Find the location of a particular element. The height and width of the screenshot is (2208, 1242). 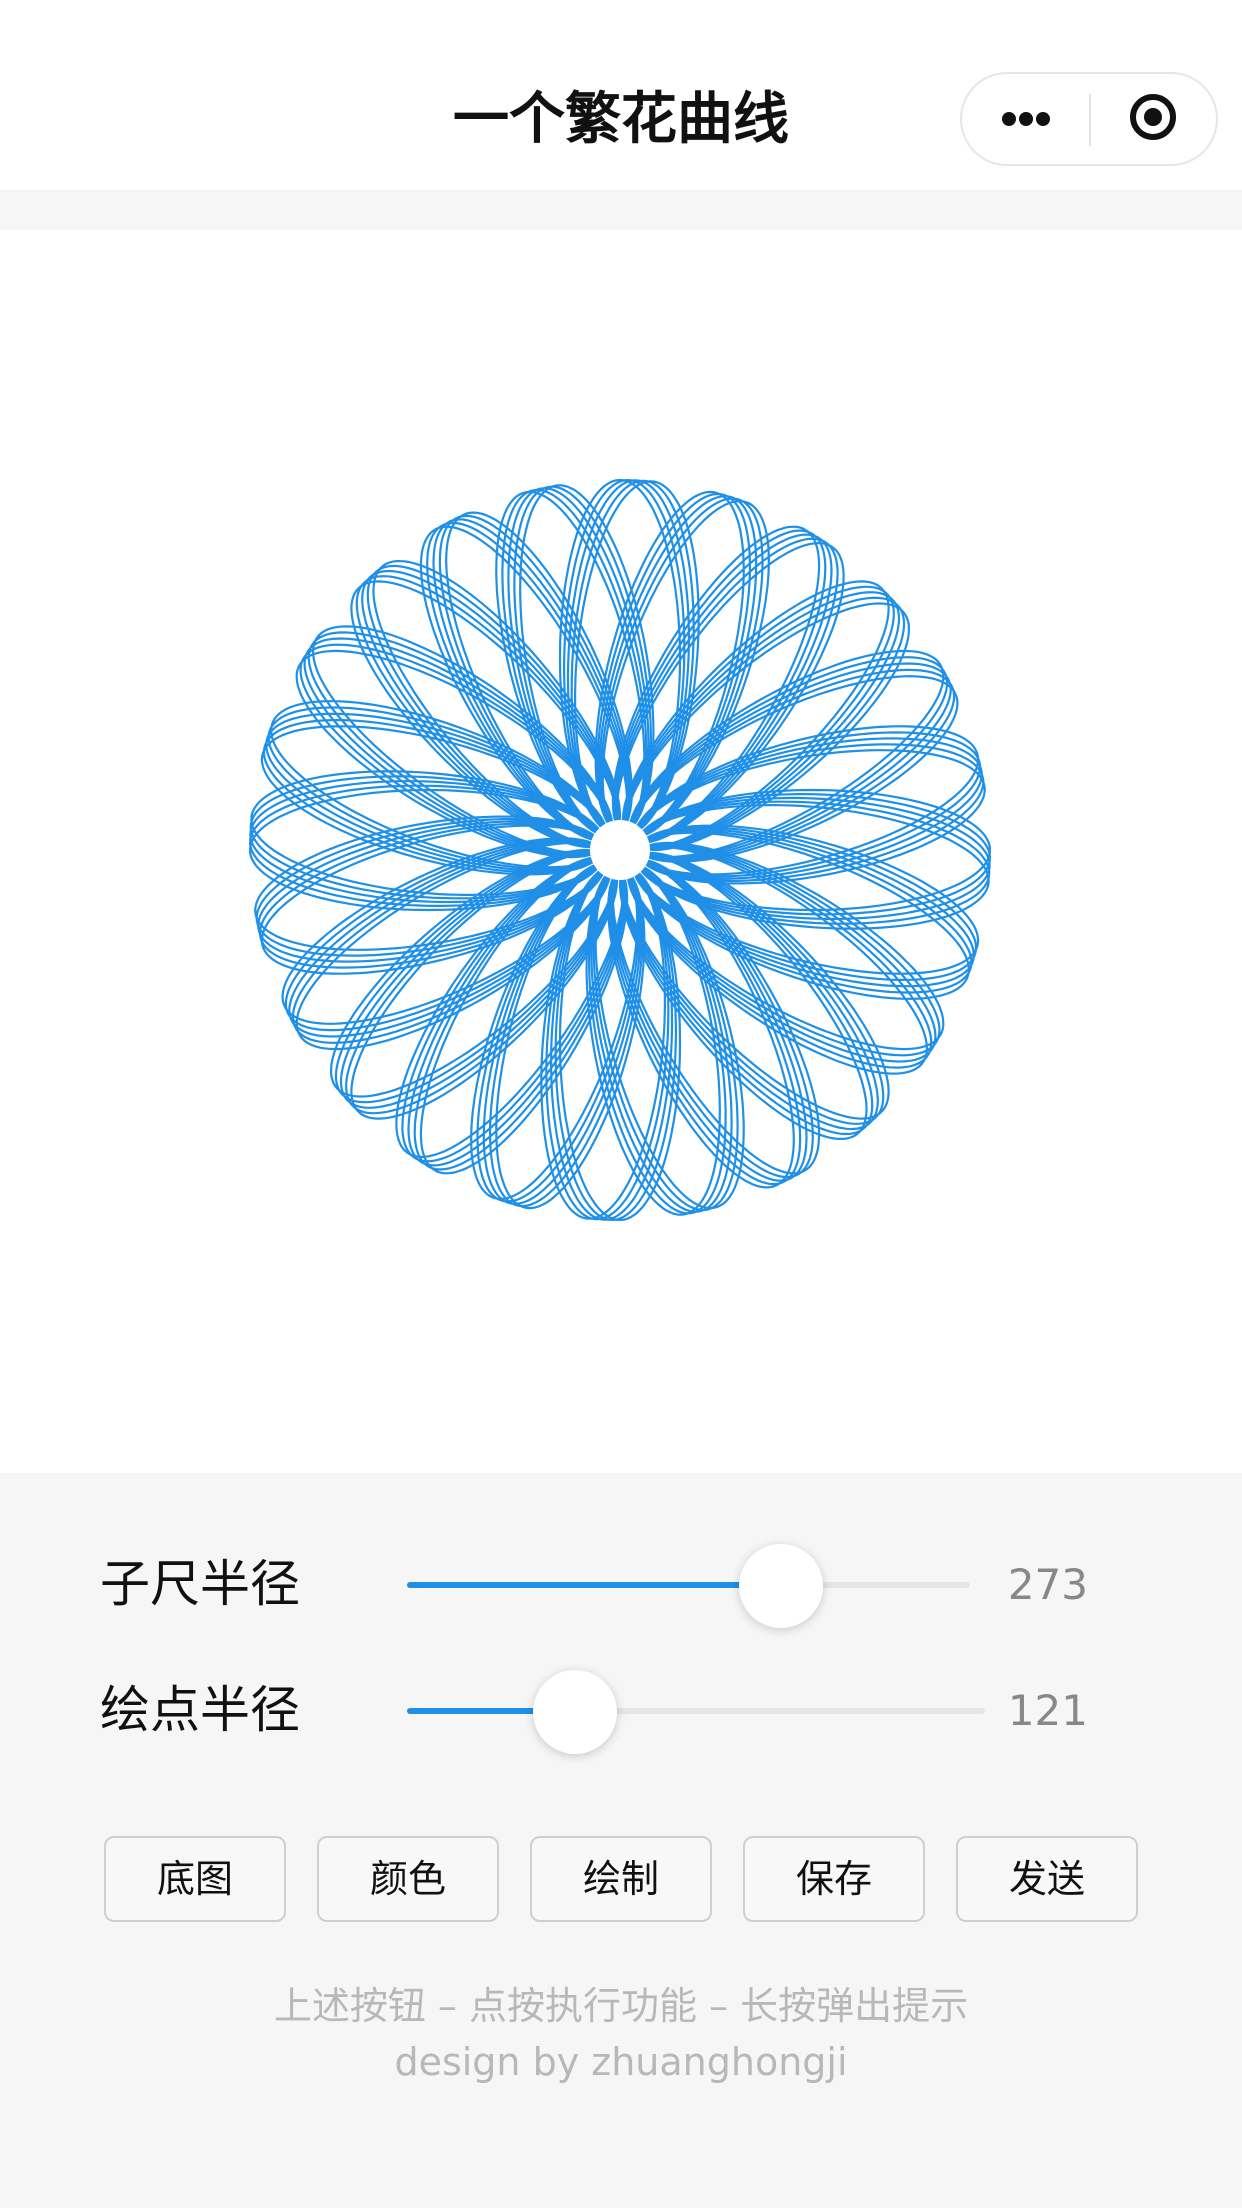

color-button: 颜色 is located at coordinates (408, 1879).